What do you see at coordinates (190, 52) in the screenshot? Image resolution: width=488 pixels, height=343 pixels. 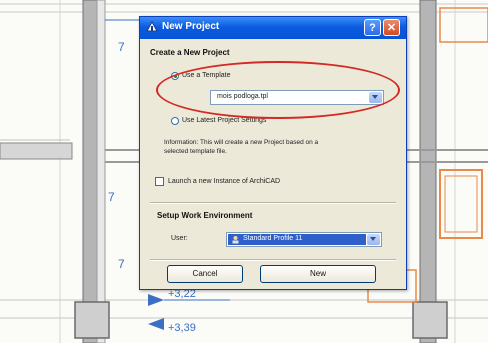 I see `create-project-header: Create a New Project` at bounding box center [190, 52].